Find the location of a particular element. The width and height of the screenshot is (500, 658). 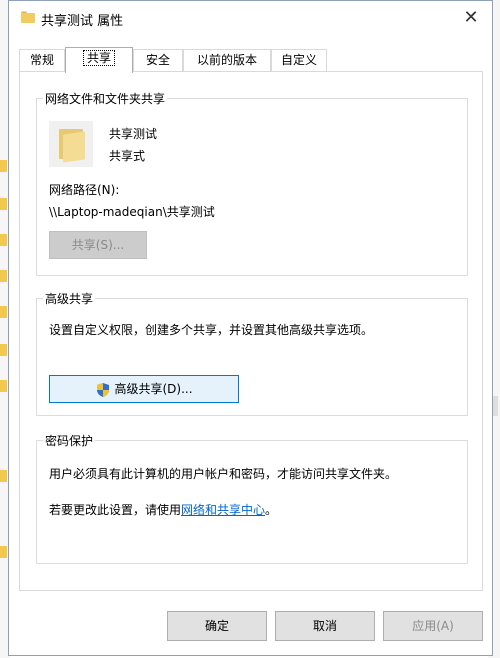

cancel-button: 取消 is located at coordinates (325, 626).